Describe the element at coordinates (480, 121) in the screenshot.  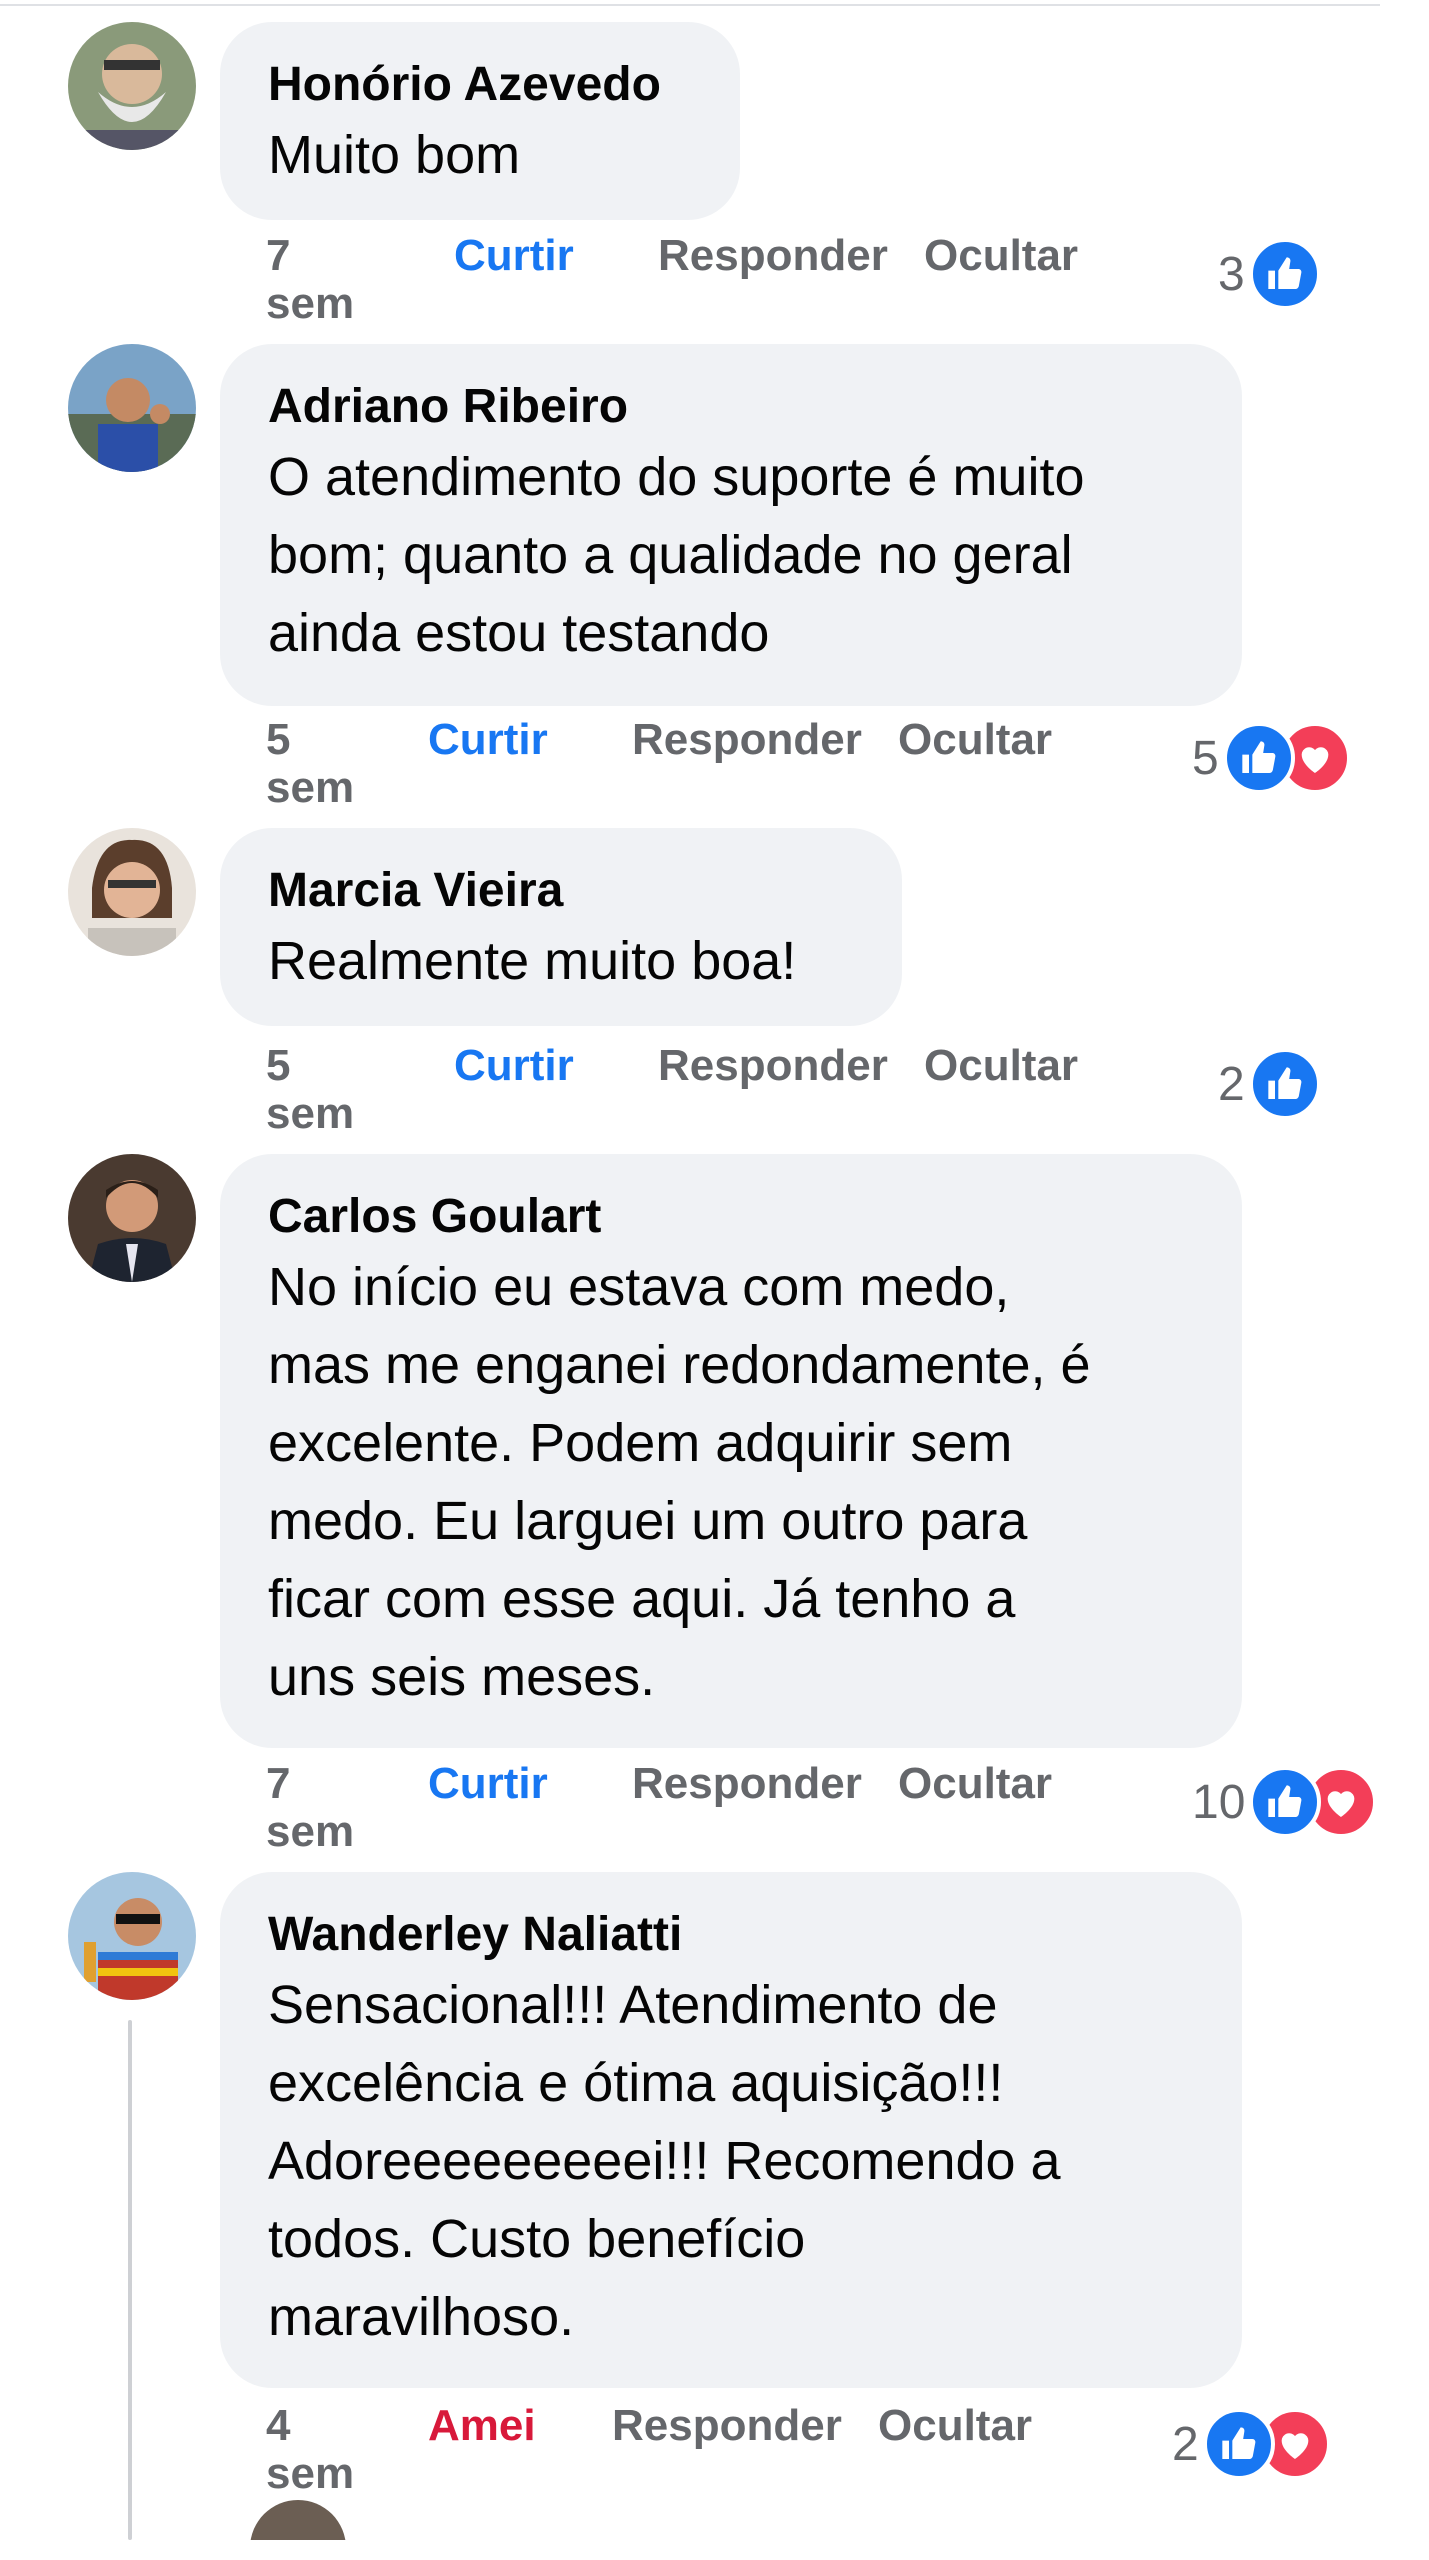
I see `comment-bubble: Honório Azevedo Muito bom` at that location.